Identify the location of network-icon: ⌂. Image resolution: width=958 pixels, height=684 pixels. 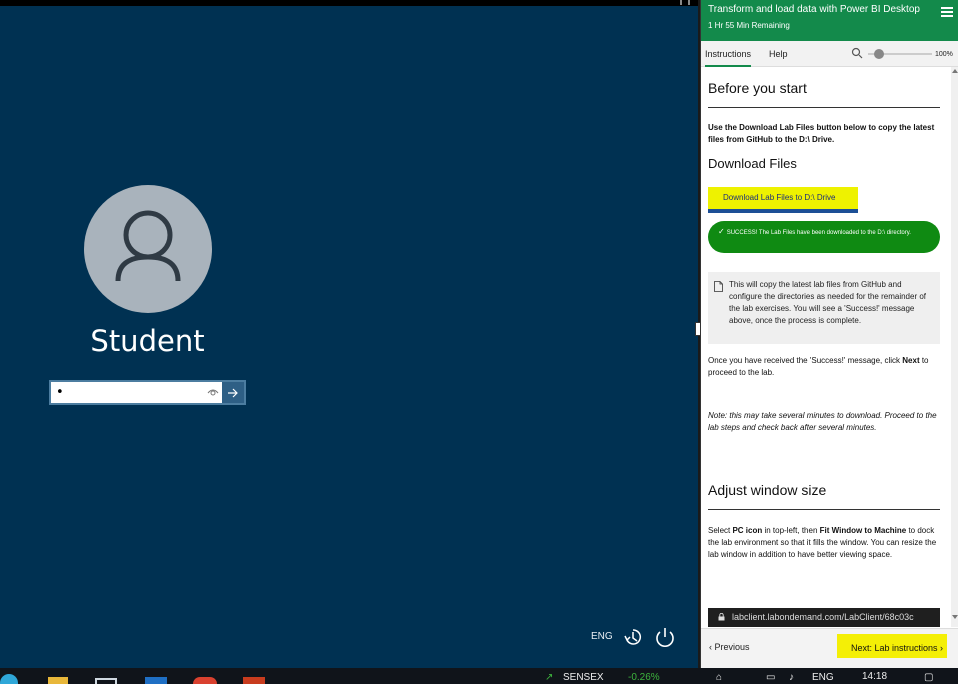
(719, 677).